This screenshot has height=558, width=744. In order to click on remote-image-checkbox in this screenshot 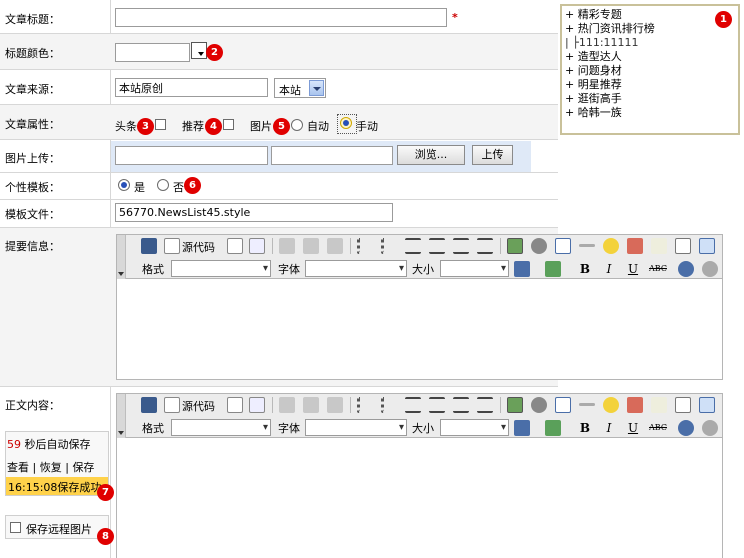, I will do `click(15, 527)`.